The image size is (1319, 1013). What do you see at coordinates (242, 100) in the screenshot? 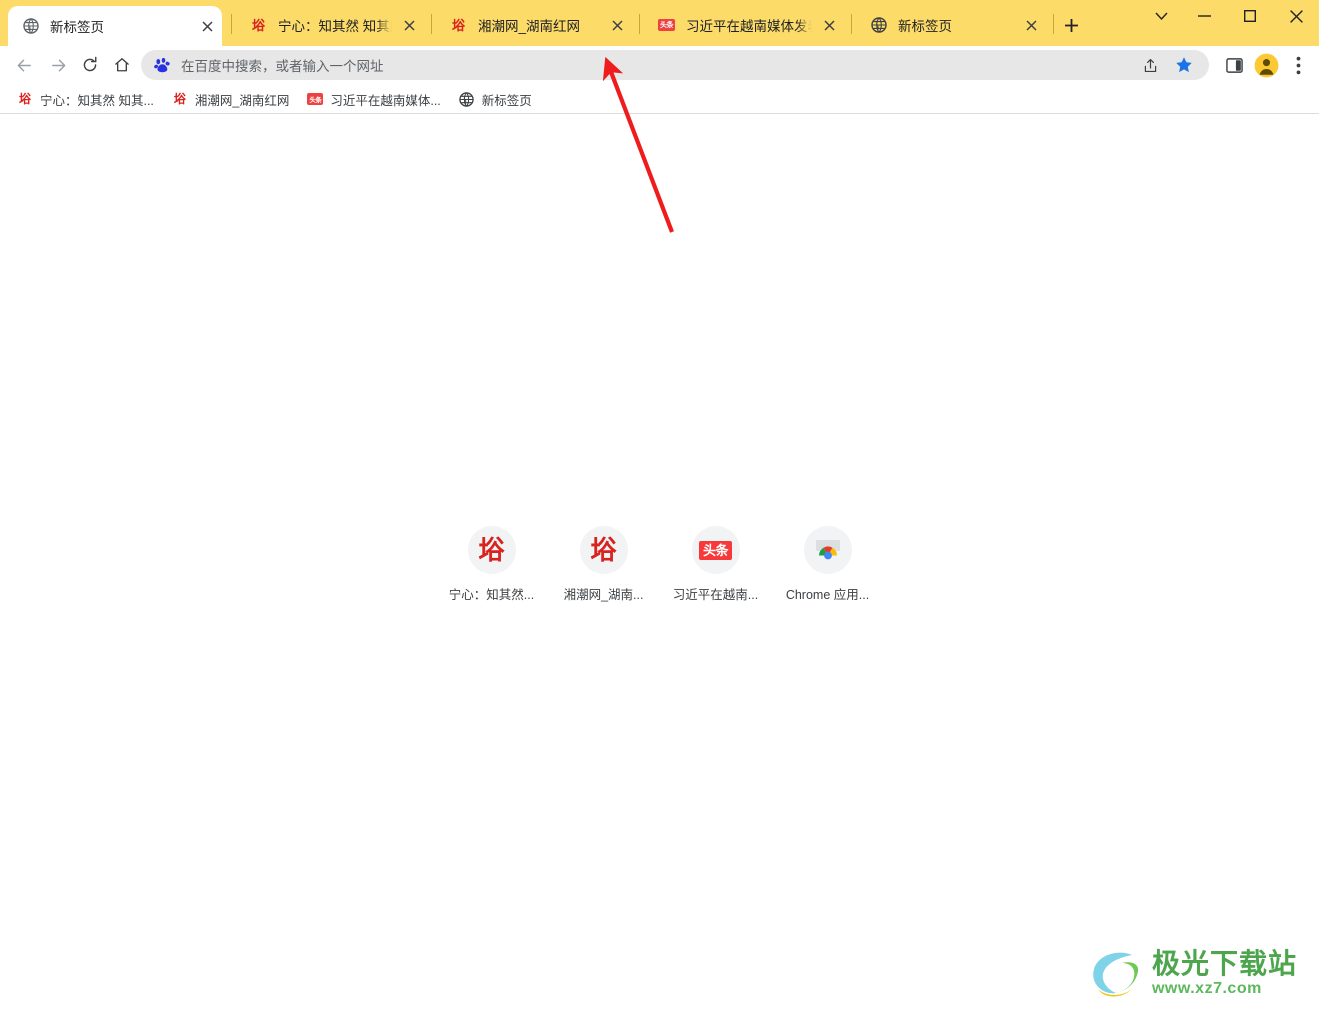
I see `bookmark-label: 湘潮网_湖南红网` at bounding box center [242, 100].